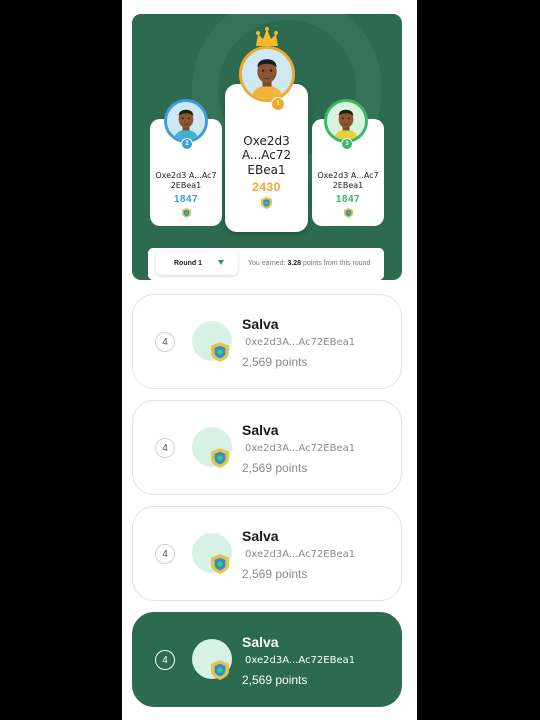 Image resolution: width=540 pixels, height=720 pixels. What do you see at coordinates (187, 144) in the screenshot?
I see `podium-second-rank-badge: 2` at bounding box center [187, 144].